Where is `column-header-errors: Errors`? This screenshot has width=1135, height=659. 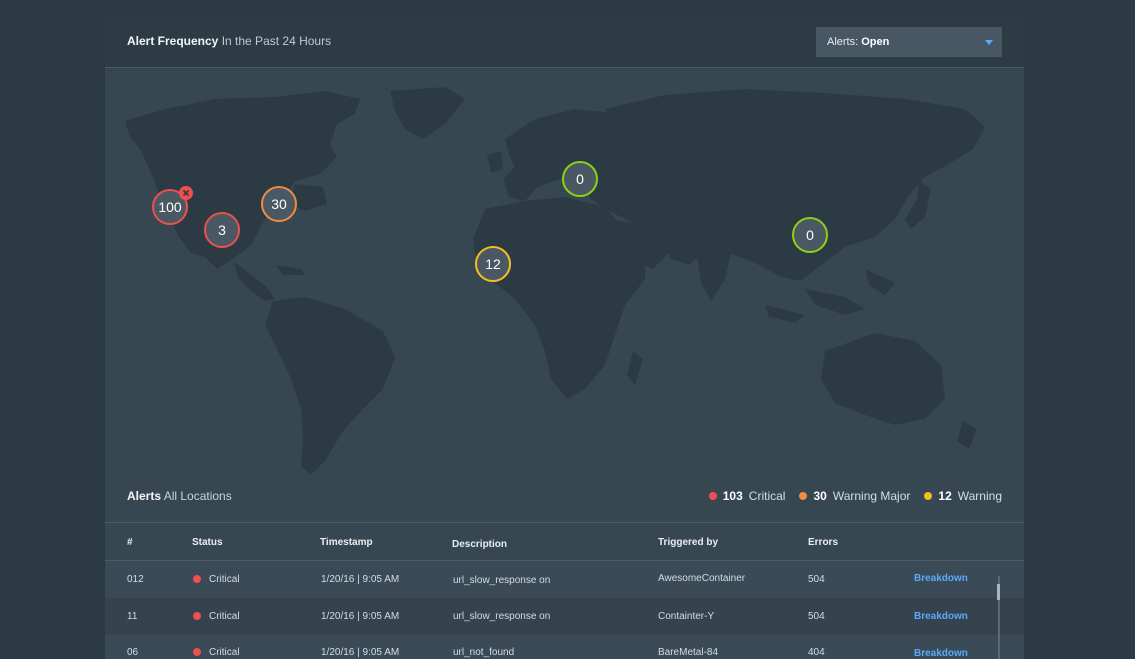
column-header-errors: Errors is located at coordinates (823, 542).